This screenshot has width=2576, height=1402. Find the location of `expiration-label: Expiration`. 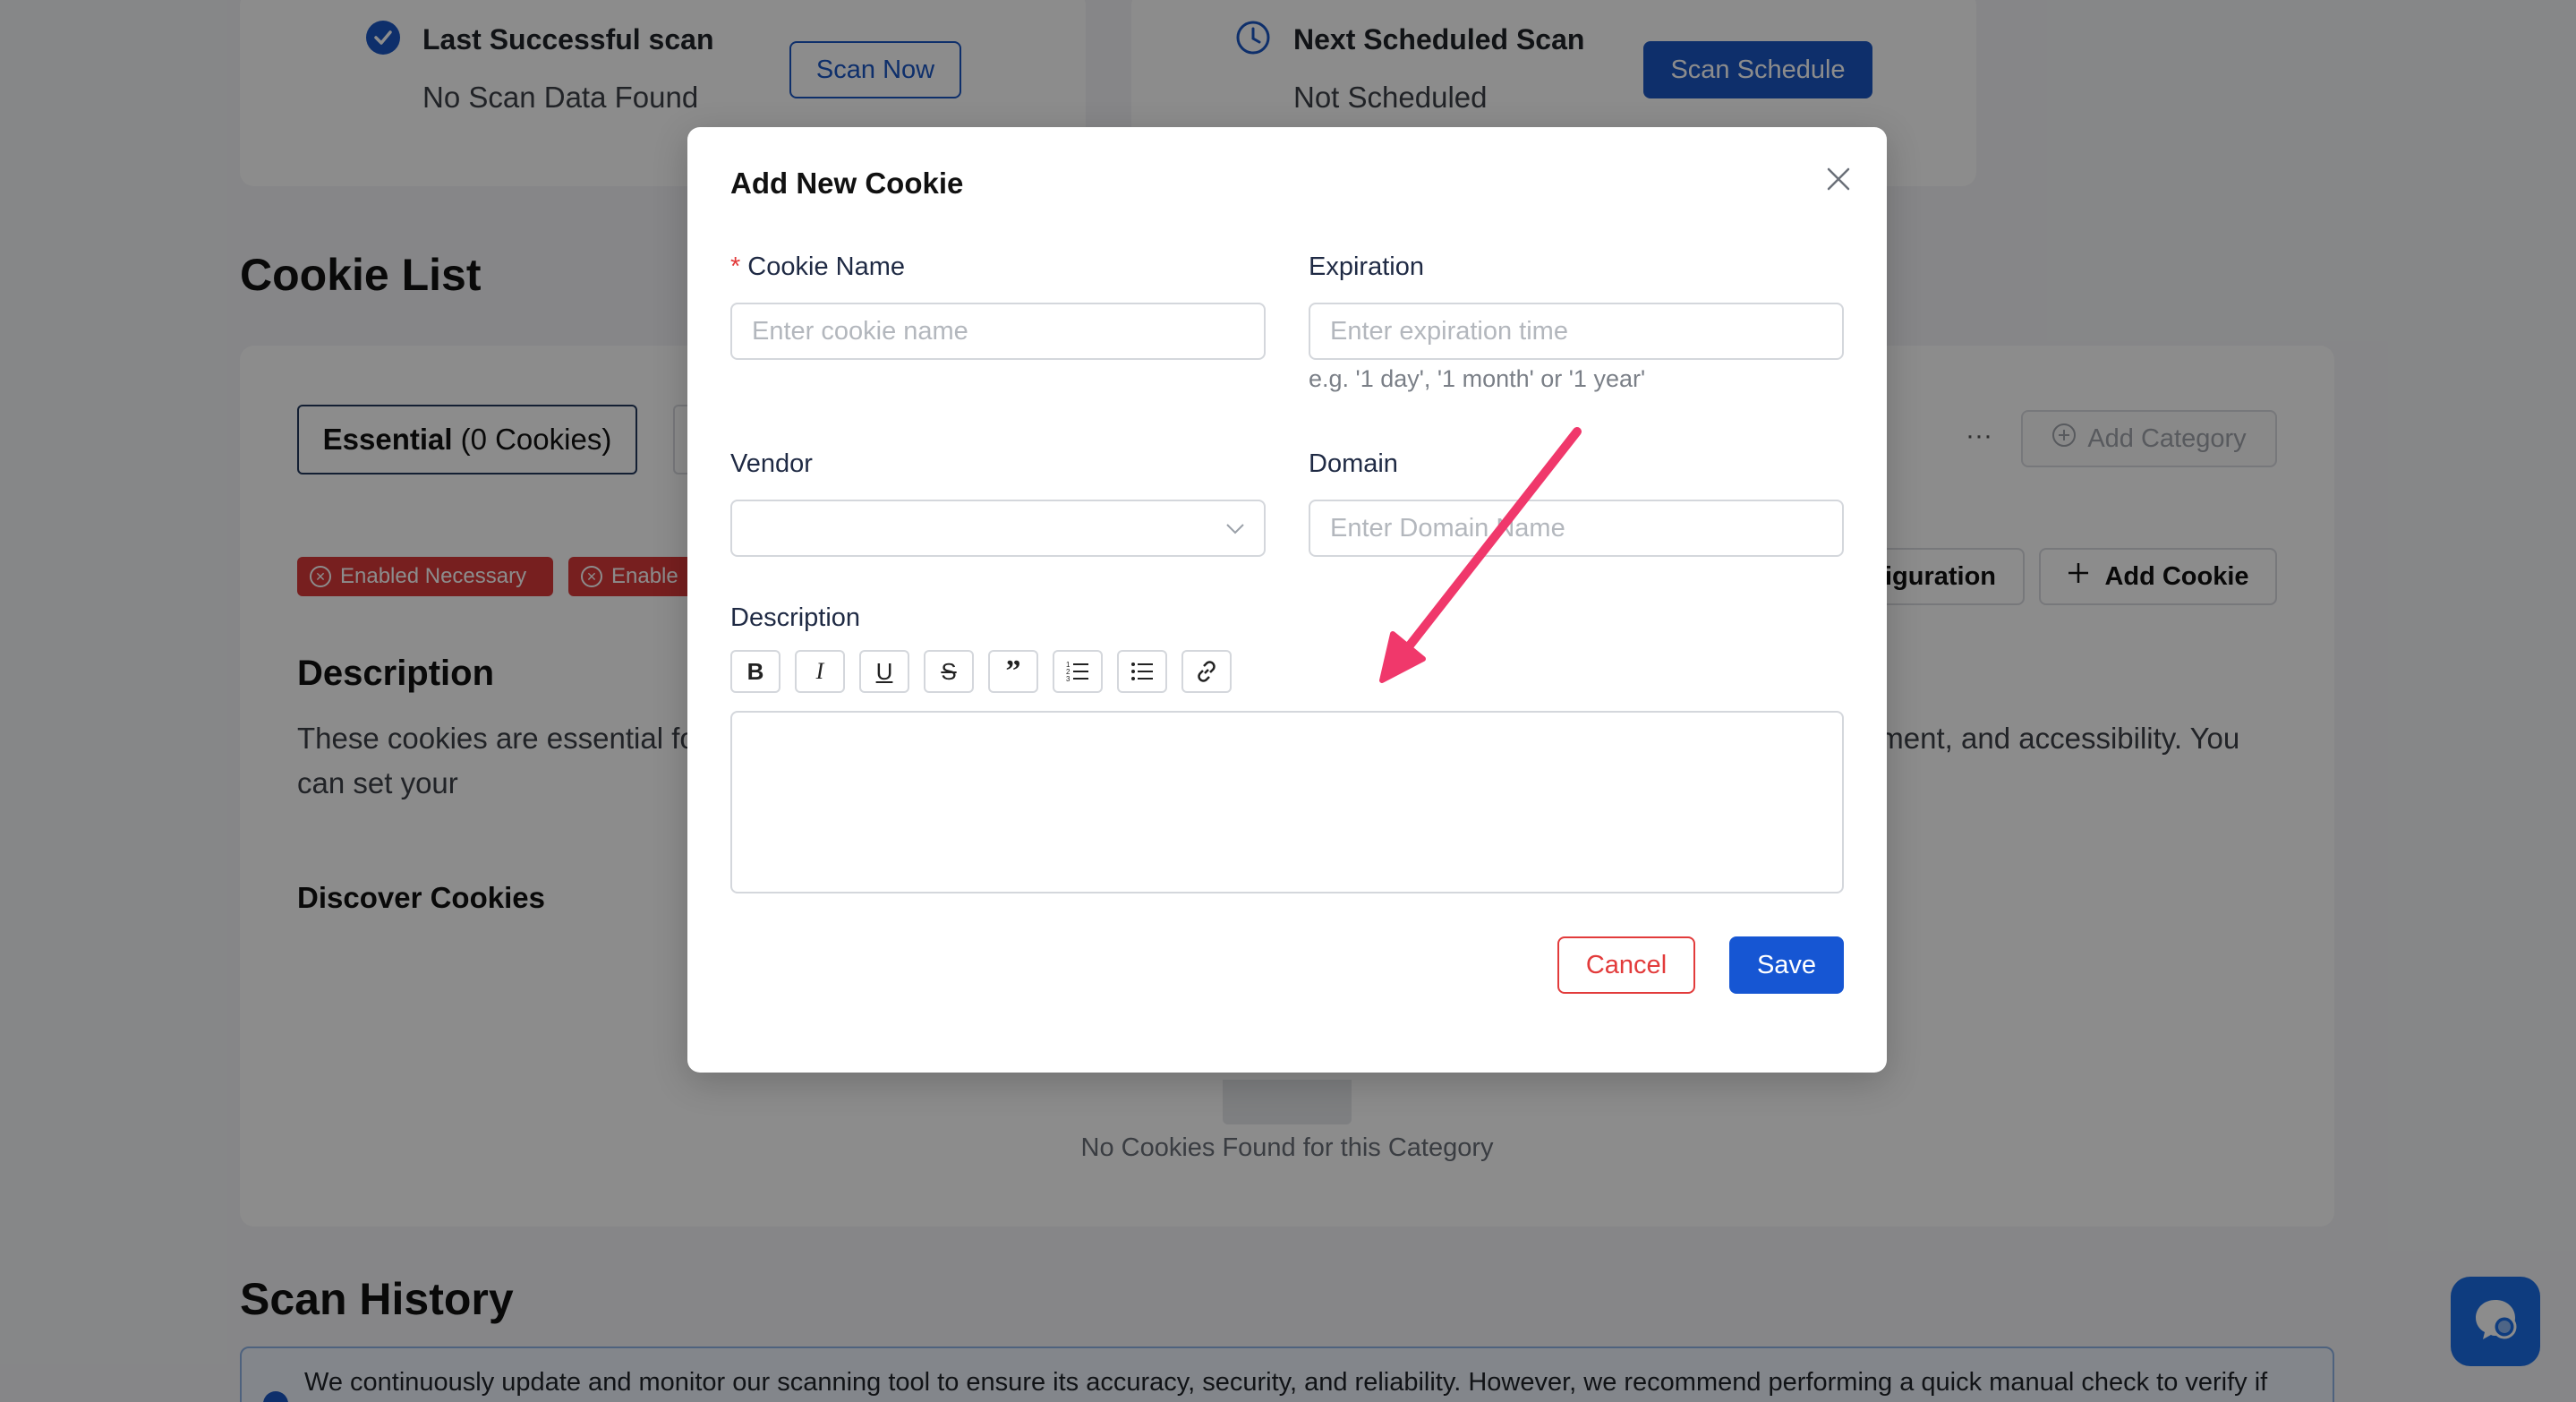

expiration-label: Expiration is located at coordinates (1366, 266).